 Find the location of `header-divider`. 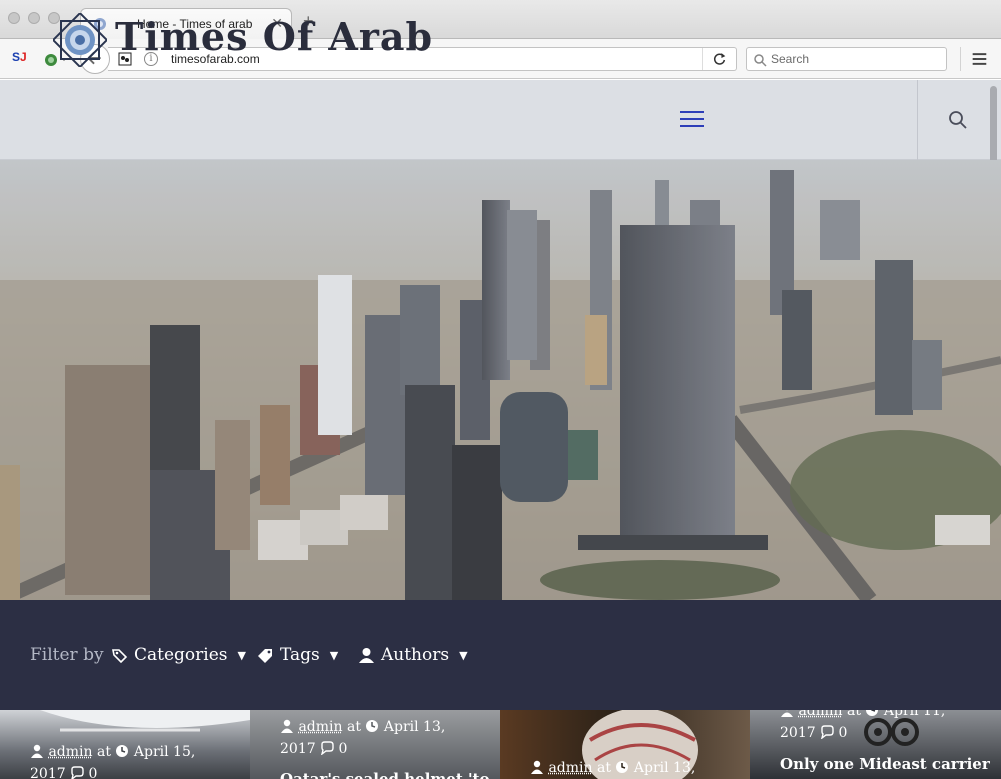

header-divider is located at coordinates (917, 120).